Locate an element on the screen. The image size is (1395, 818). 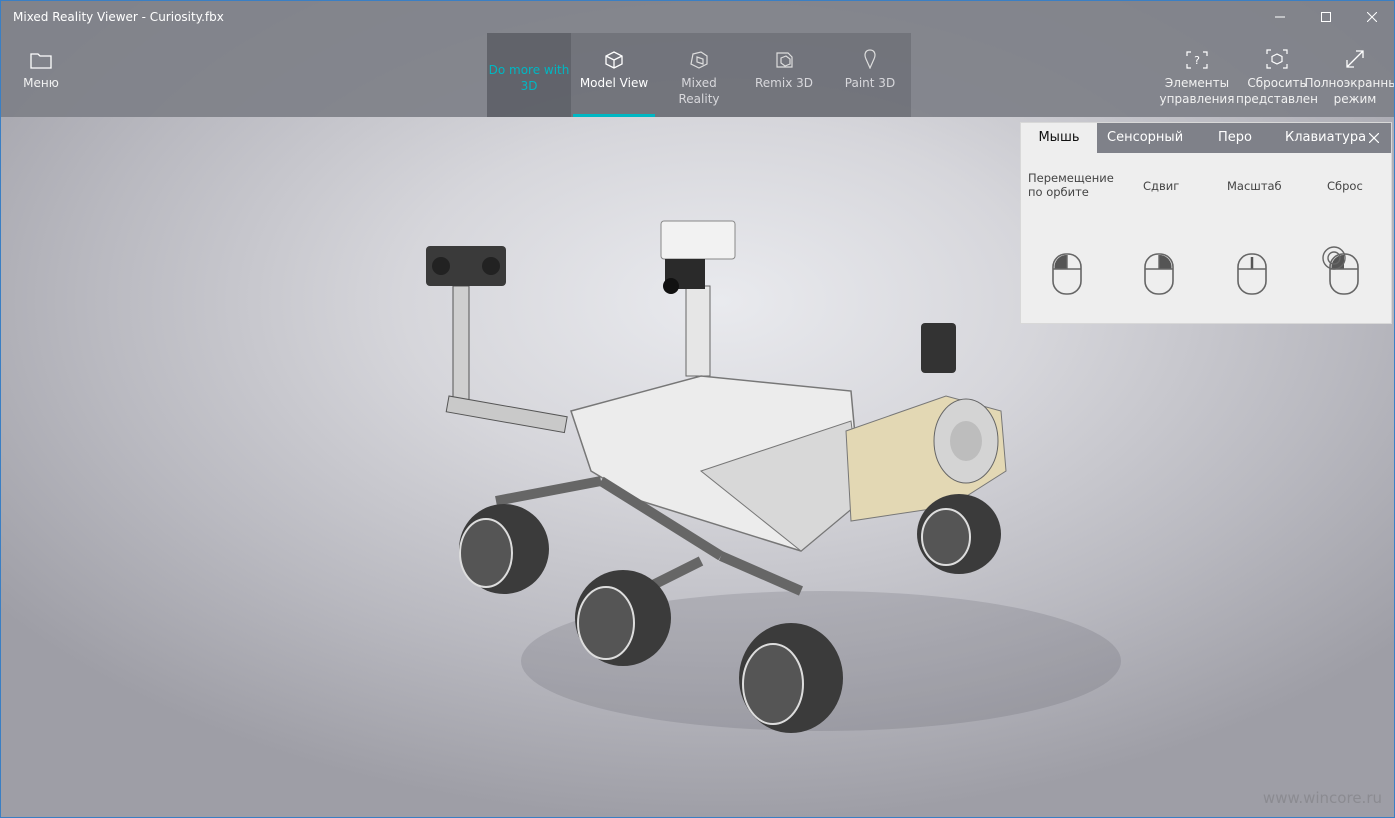
minimize-icon is located at coordinates (1280, 17).